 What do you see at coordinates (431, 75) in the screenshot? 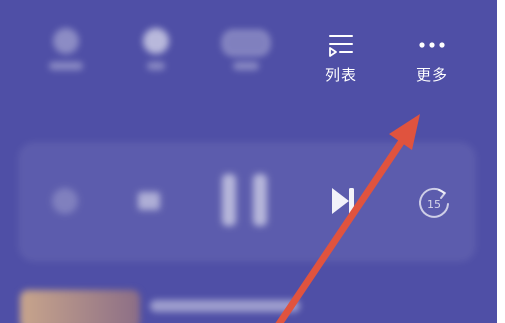
I see `more-label: 更多` at bounding box center [431, 75].